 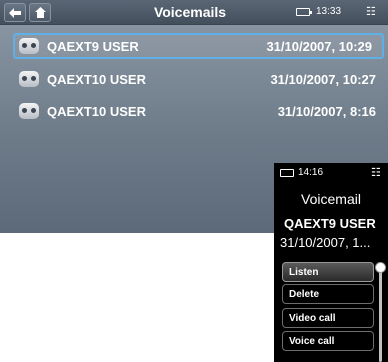 What do you see at coordinates (323, 79) in the screenshot?
I see `voicemail-date: 31/10/2007, 10:27` at bounding box center [323, 79].